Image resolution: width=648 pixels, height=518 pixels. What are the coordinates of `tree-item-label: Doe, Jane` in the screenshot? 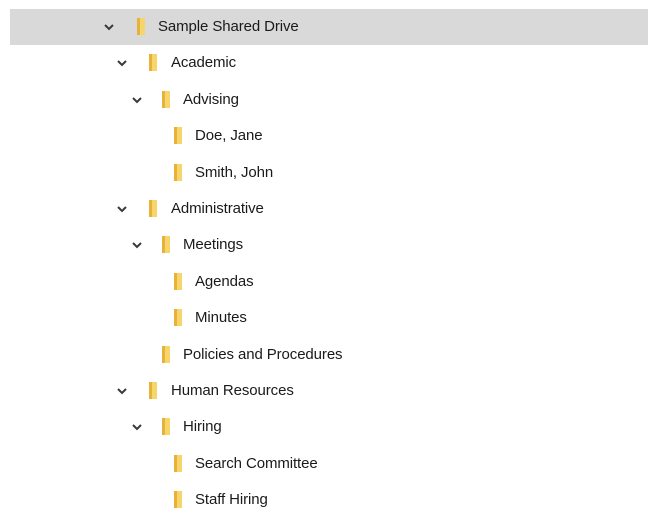 It's located at (229, 136).